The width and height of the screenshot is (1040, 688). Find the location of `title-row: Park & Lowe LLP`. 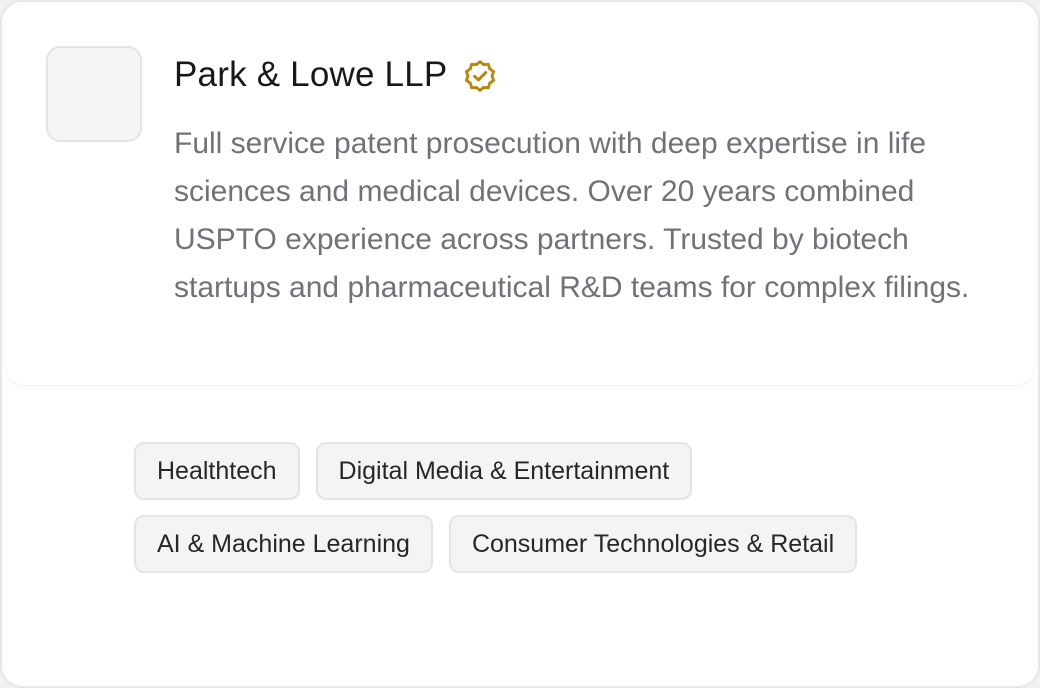

title-row: Park & Lowe LLP is located at coordinates (336, 75).